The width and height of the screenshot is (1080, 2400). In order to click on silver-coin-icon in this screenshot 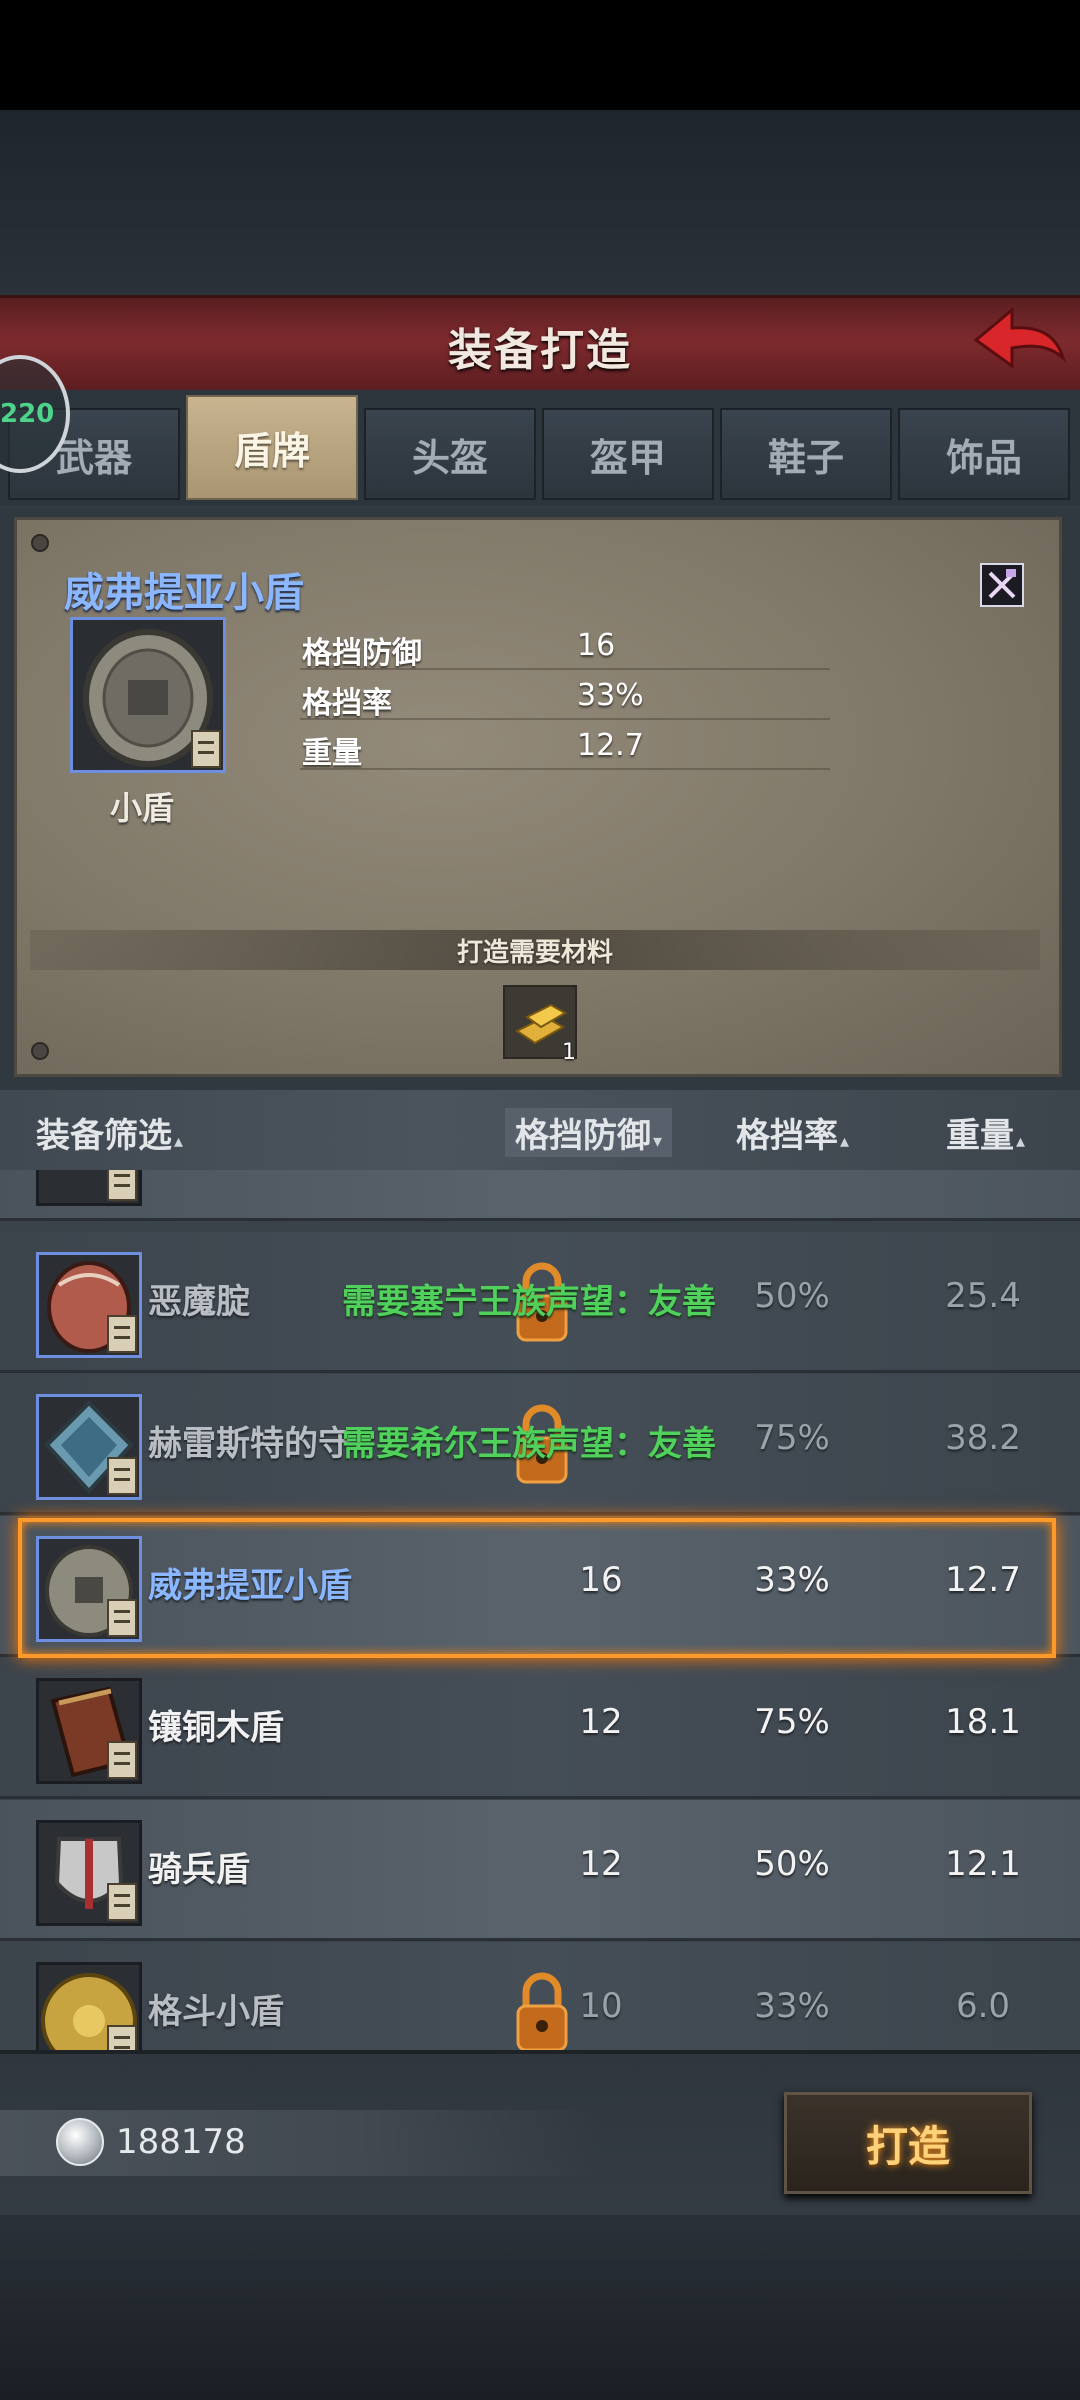, I will do `click(80, 2142)`.